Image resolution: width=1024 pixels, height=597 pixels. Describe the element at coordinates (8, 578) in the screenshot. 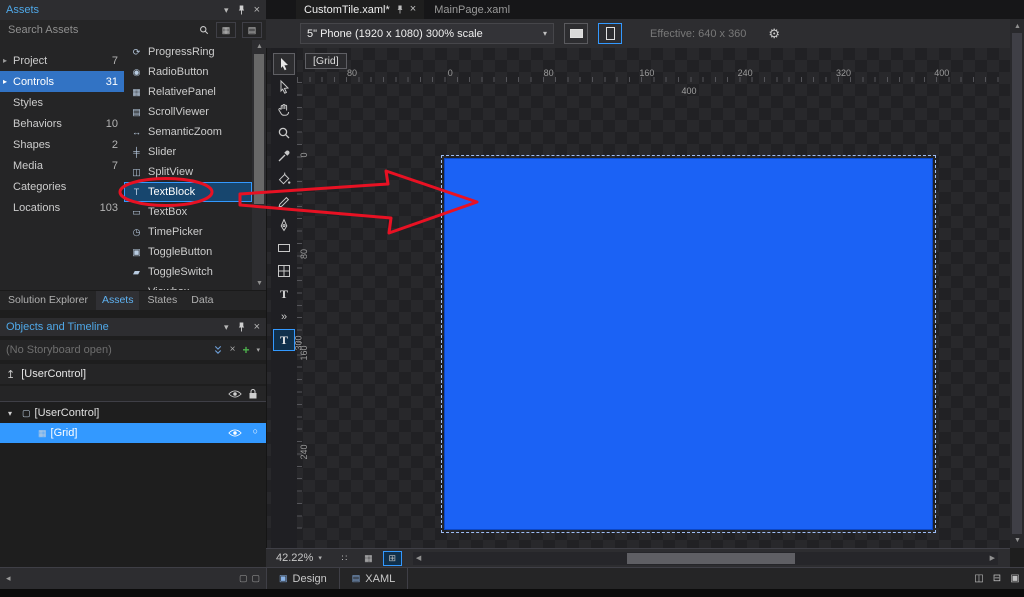

I see `scroll-left-icon: ◂` at that location.